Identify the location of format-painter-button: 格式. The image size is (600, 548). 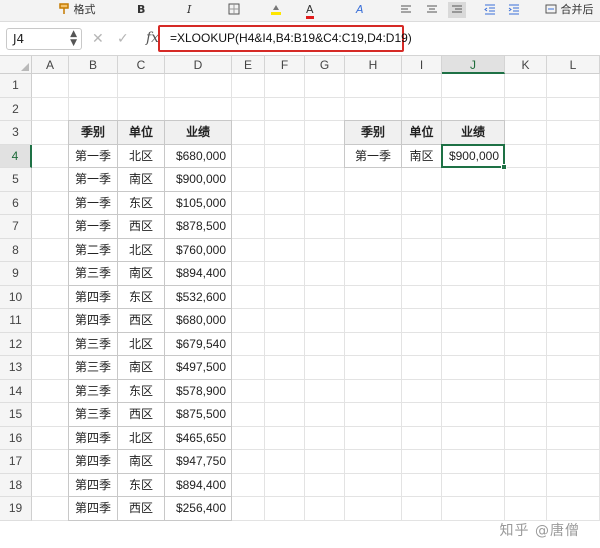
(77, 10).